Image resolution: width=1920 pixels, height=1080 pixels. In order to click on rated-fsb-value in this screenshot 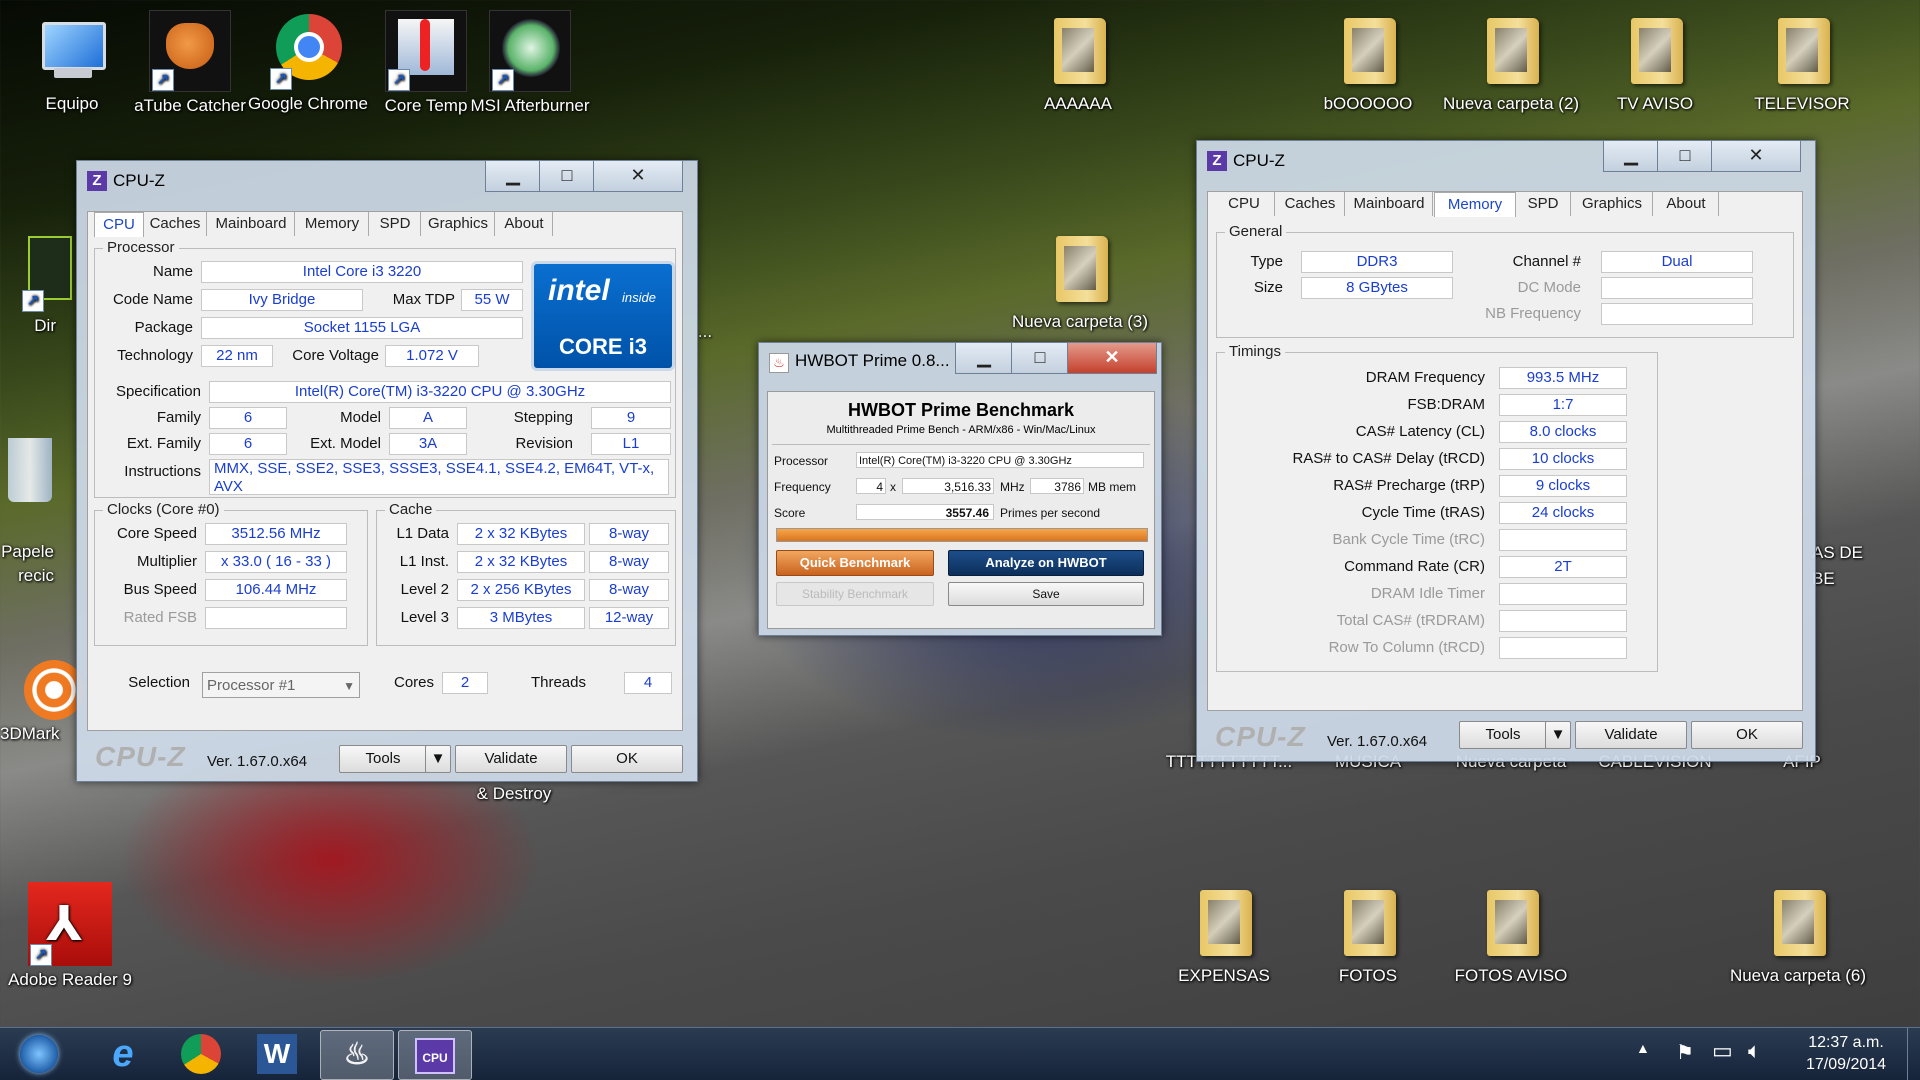, I will do `click(276, 618)`.